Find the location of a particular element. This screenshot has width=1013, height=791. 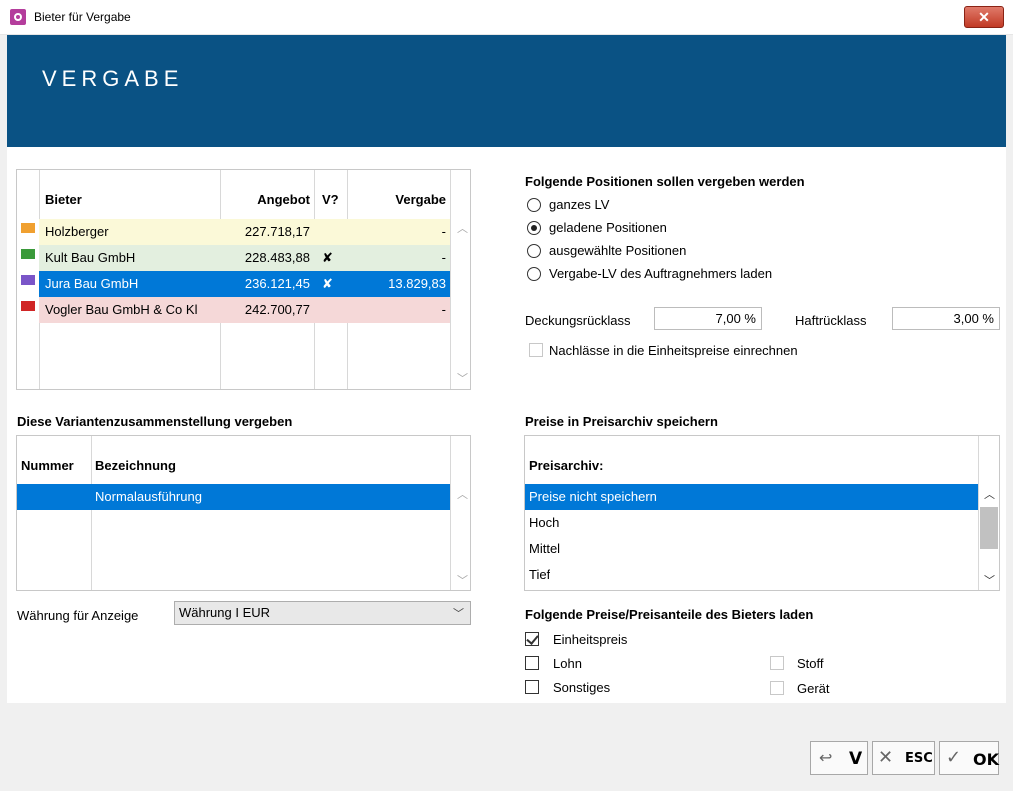

archive-item: Mittel is located at coordinates (751, 549).